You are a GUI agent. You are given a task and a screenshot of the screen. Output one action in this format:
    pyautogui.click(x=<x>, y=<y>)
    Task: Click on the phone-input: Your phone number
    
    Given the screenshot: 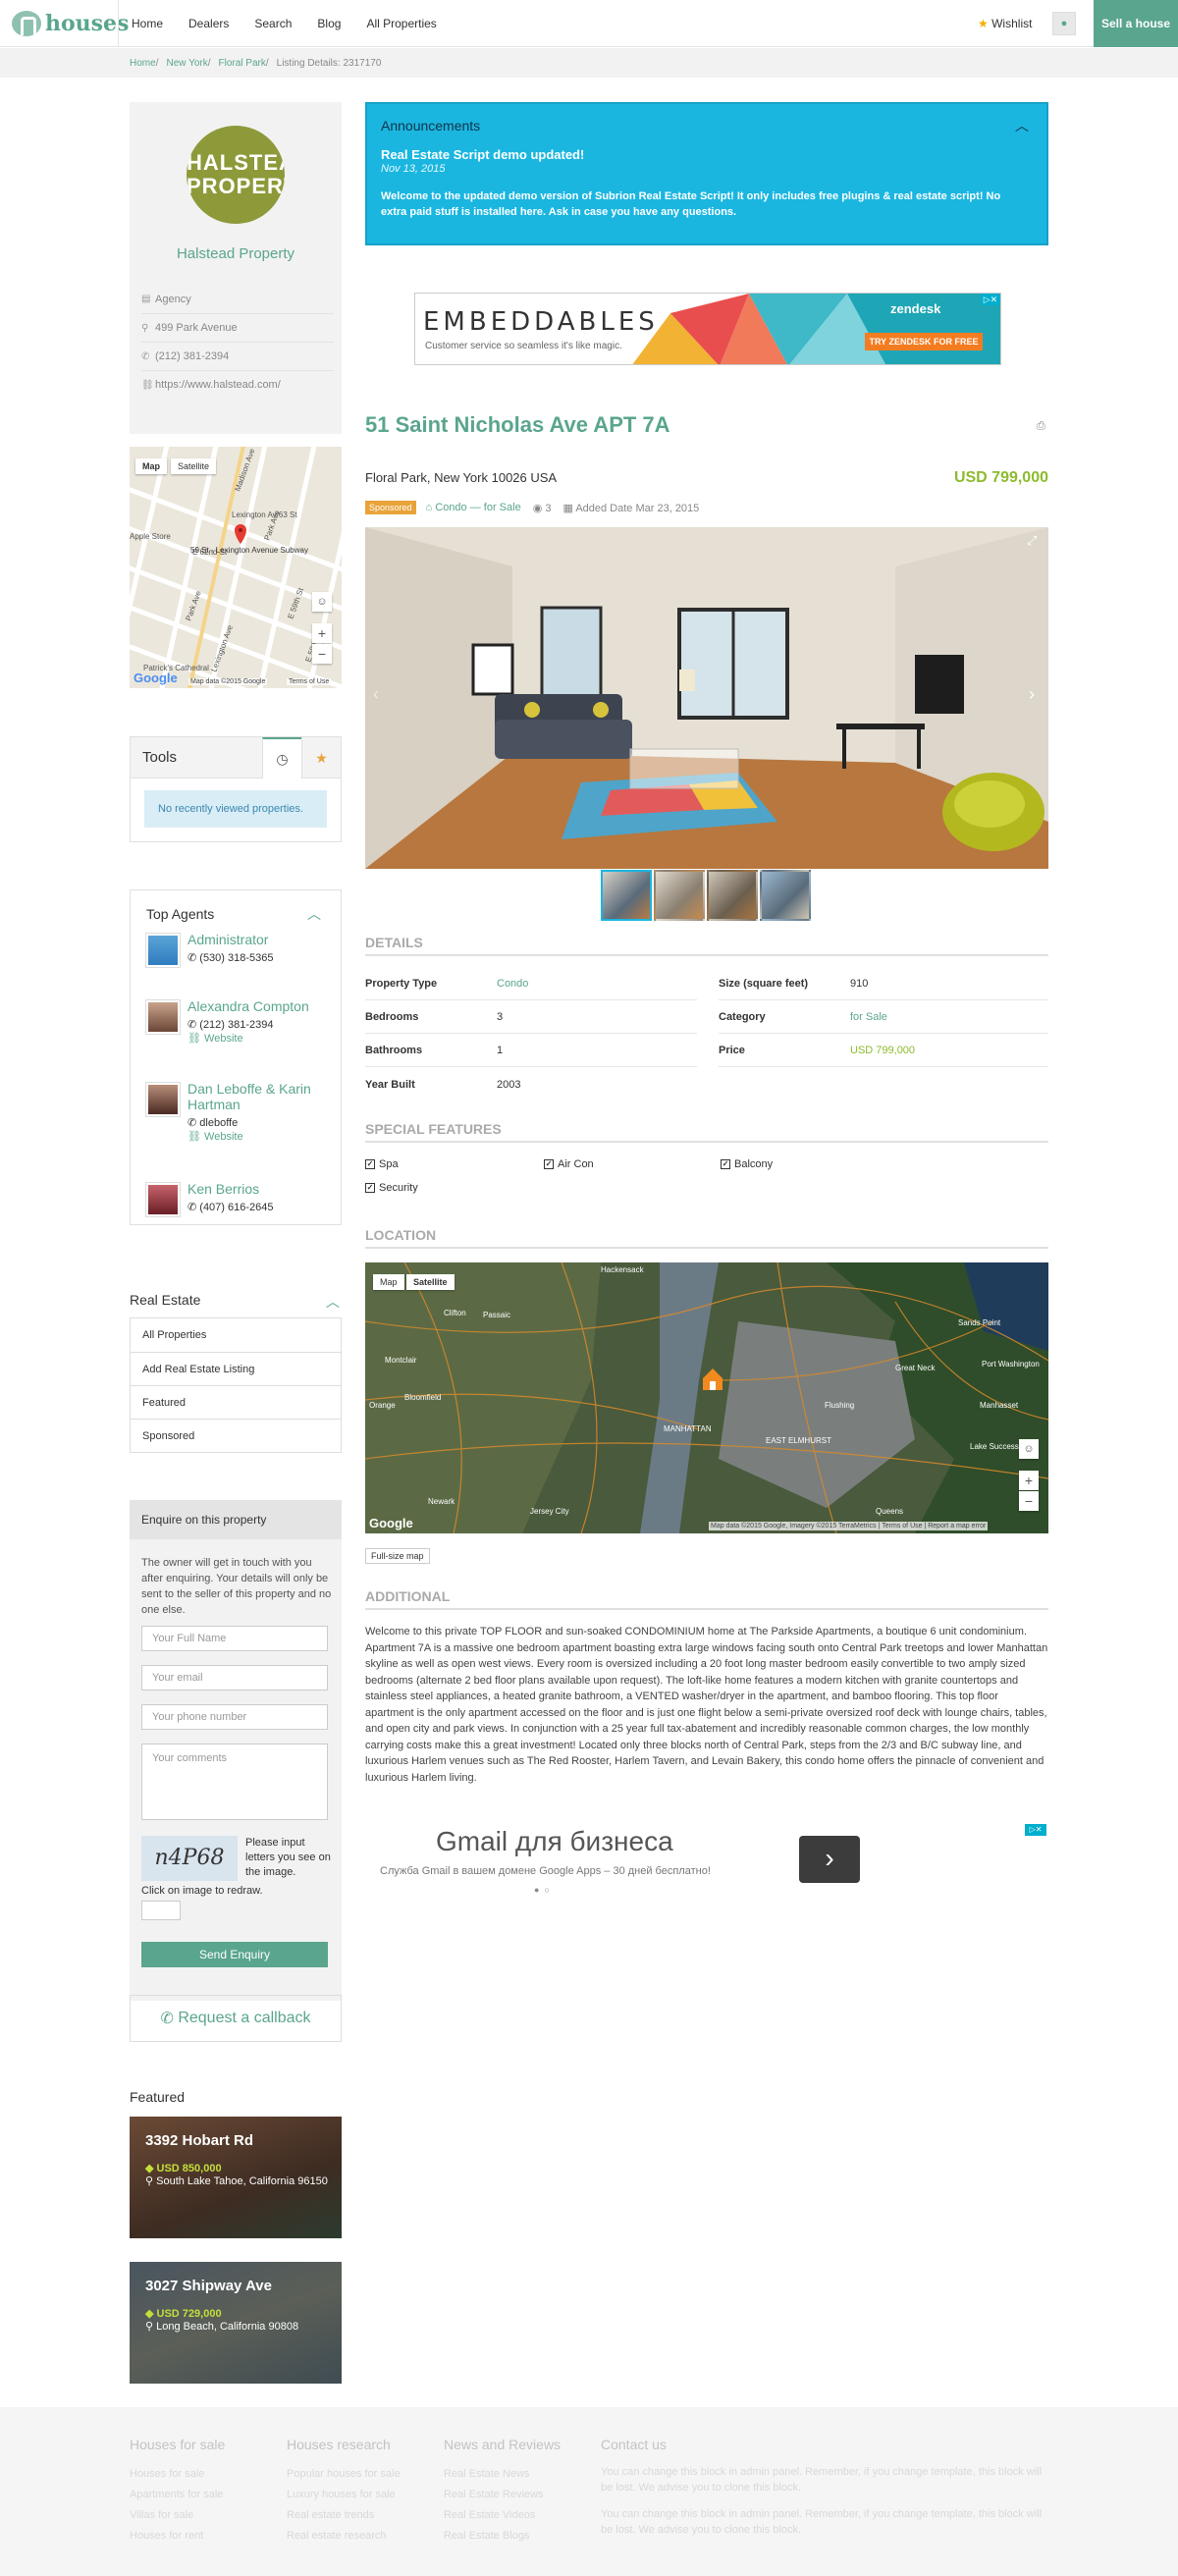 What is the action you would take?
    pyautogui.click(x=234, y=1717)
    